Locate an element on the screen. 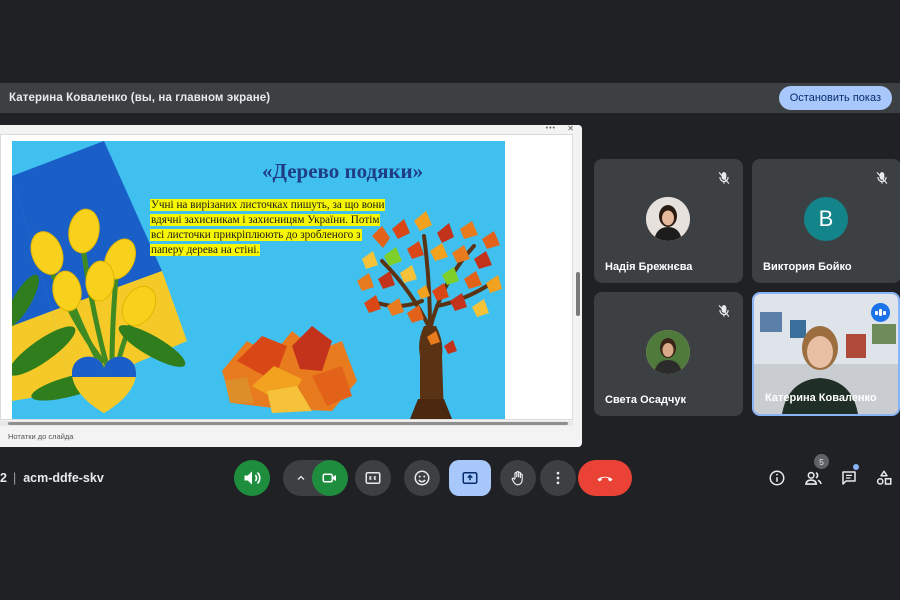 The width and height of the screenshot is (900, 600). raise-hand-icon is located at coordinates (517, 478).